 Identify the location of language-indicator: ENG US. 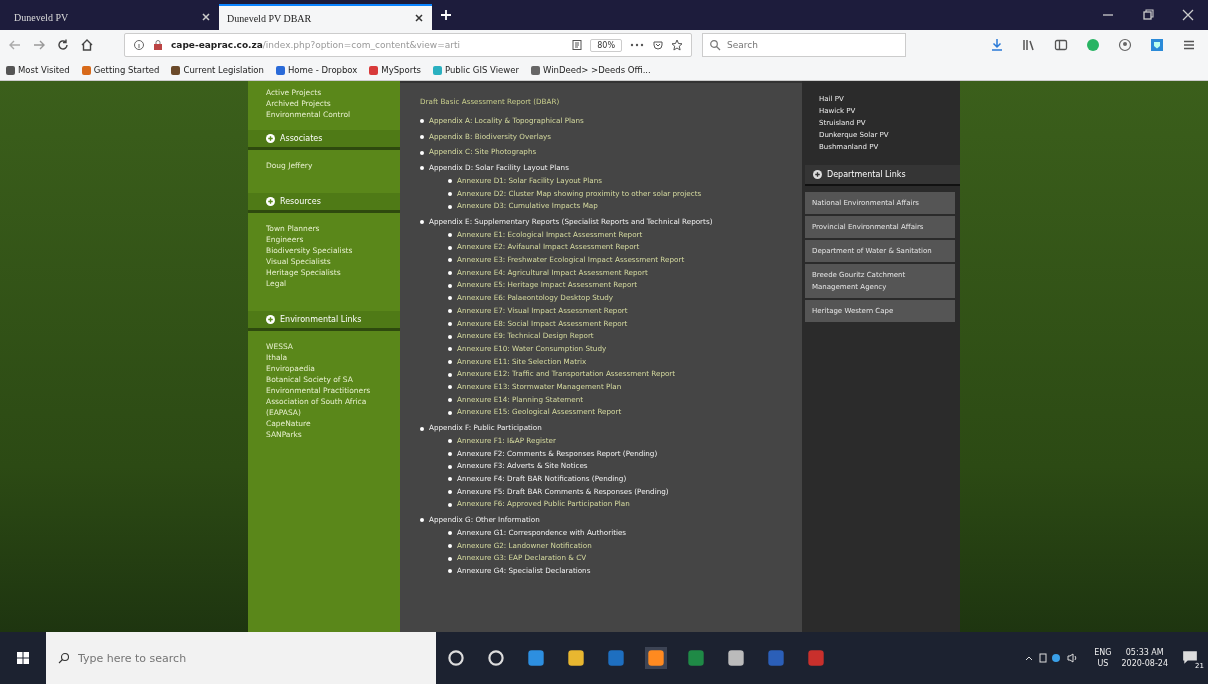
(1103, 658).